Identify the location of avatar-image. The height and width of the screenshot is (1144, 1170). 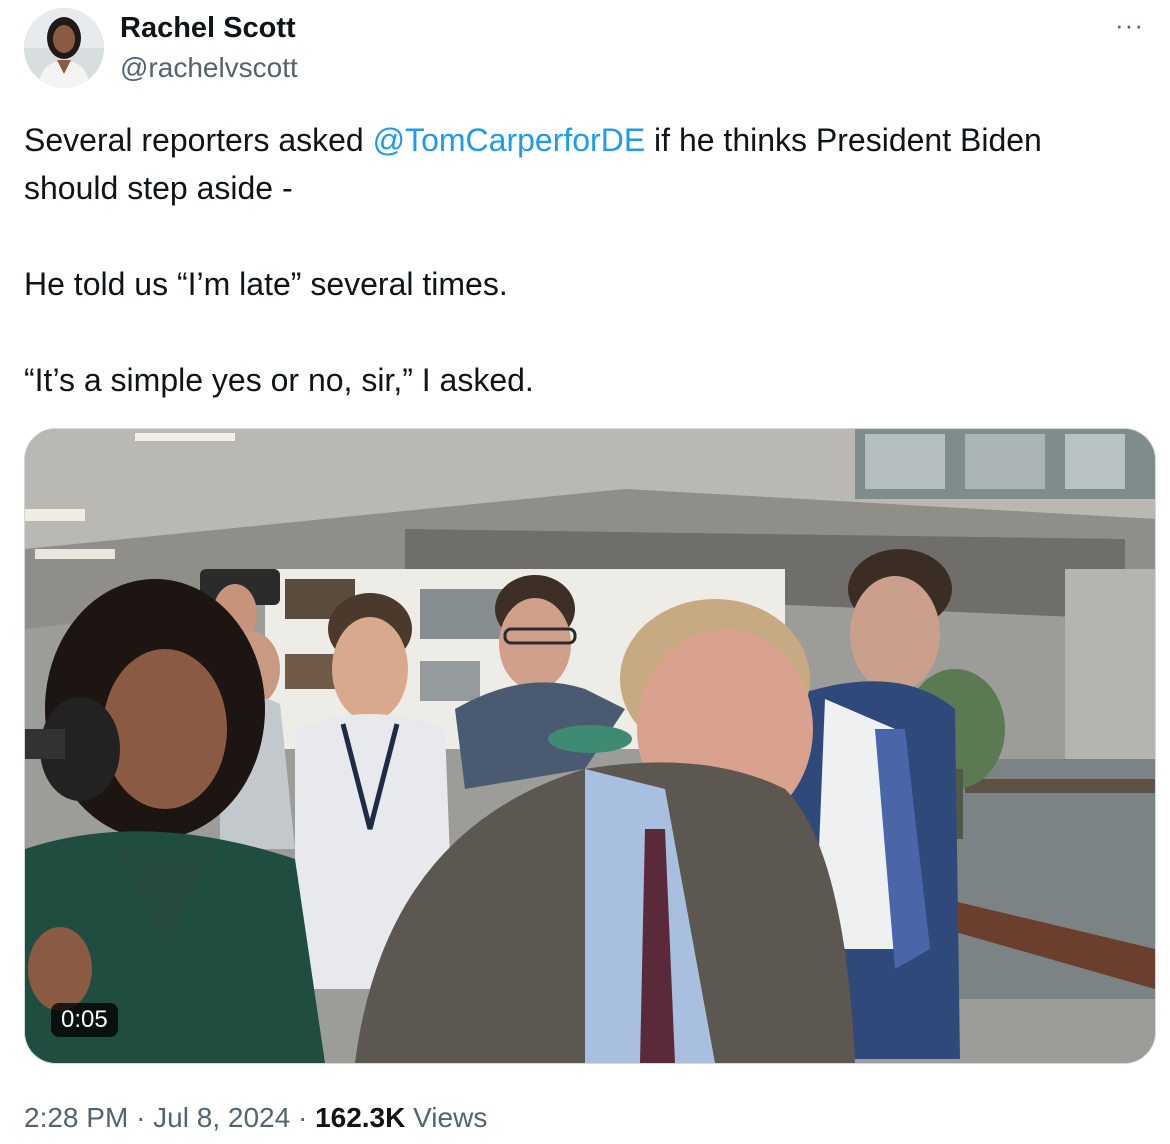
(64, 48).